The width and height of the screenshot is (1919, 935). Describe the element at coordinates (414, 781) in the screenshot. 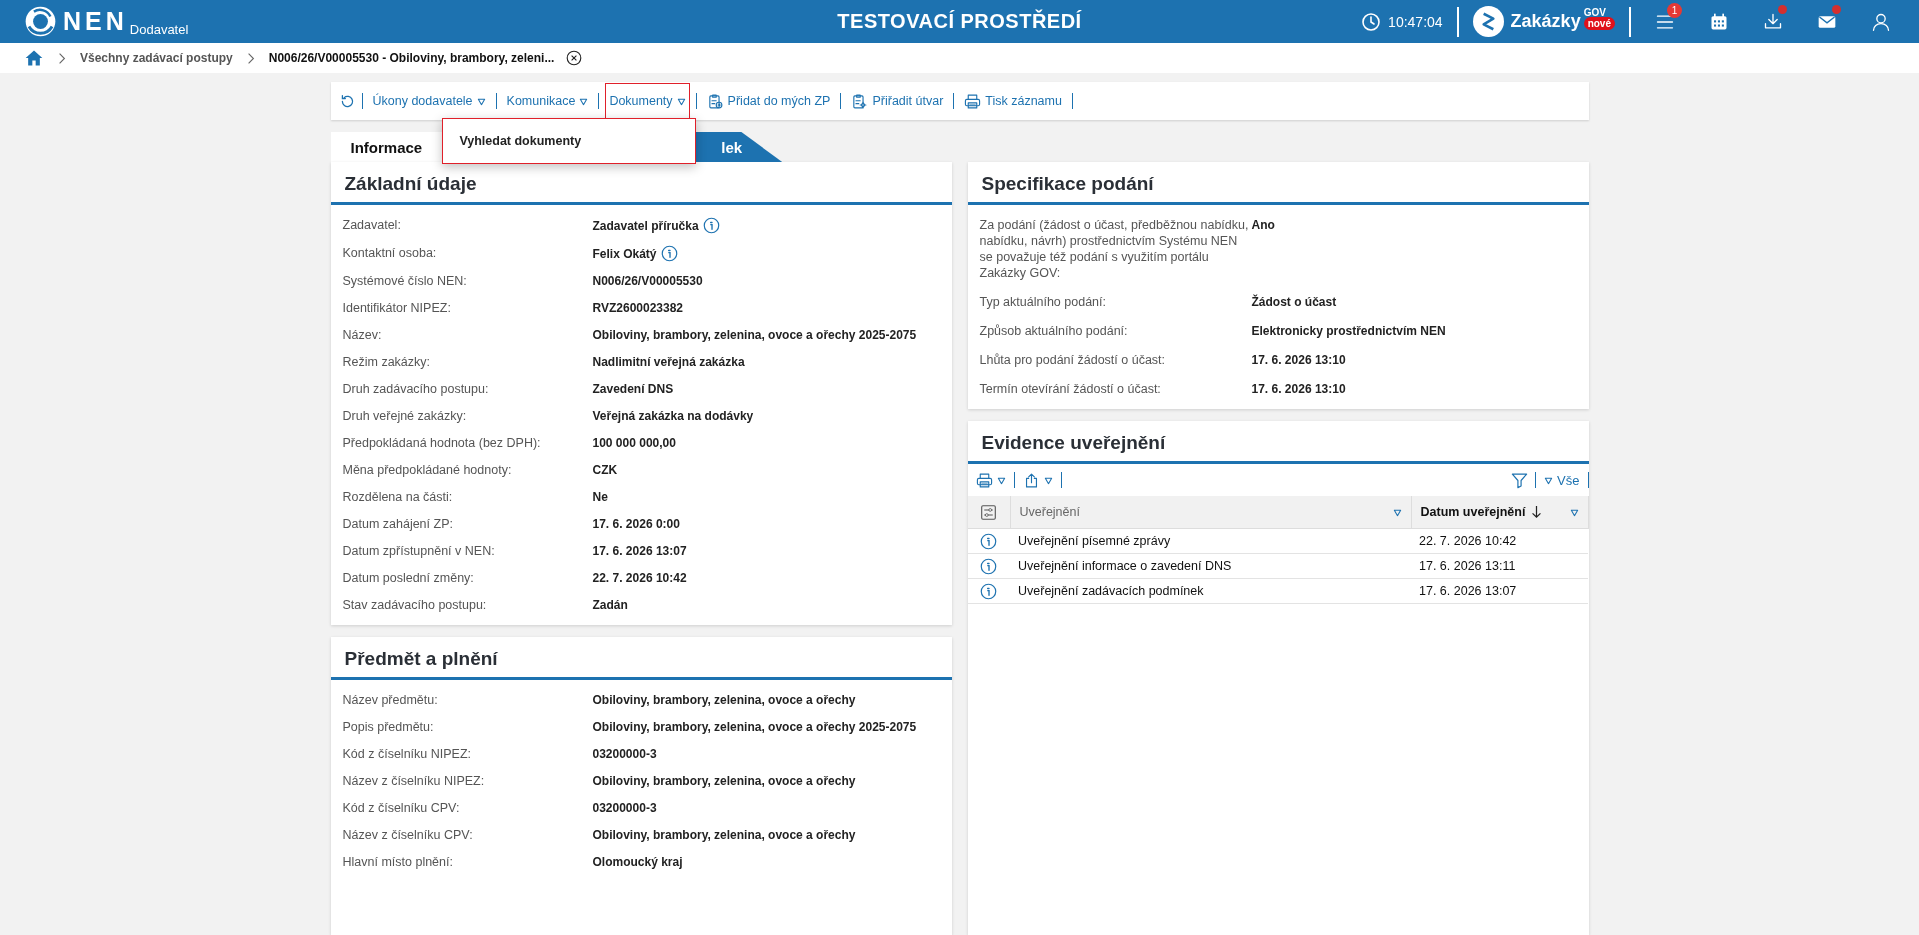

I see `field-label: Název z číselníku NIPEZ:` at that location.